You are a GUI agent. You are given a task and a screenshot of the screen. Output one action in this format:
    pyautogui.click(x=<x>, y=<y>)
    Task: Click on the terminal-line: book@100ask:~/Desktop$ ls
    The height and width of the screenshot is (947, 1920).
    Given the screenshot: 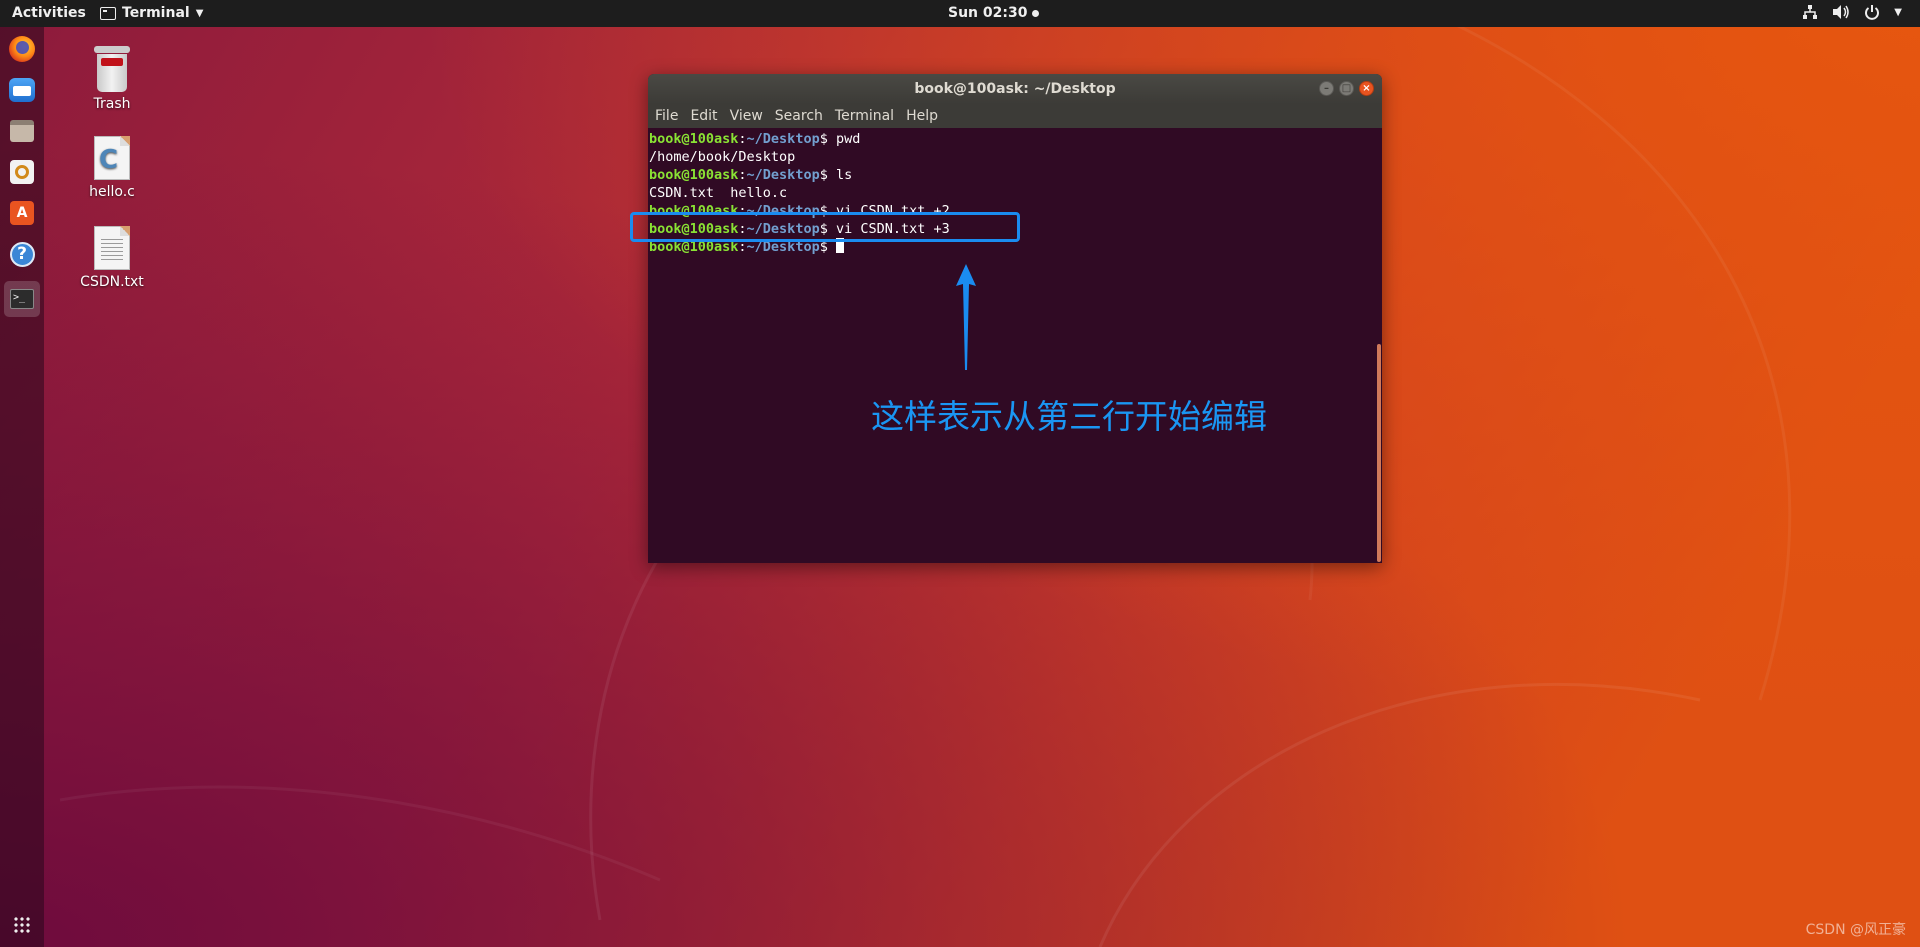 What is the action you would take?
    pyautogui.click(x=751, y=175)
    